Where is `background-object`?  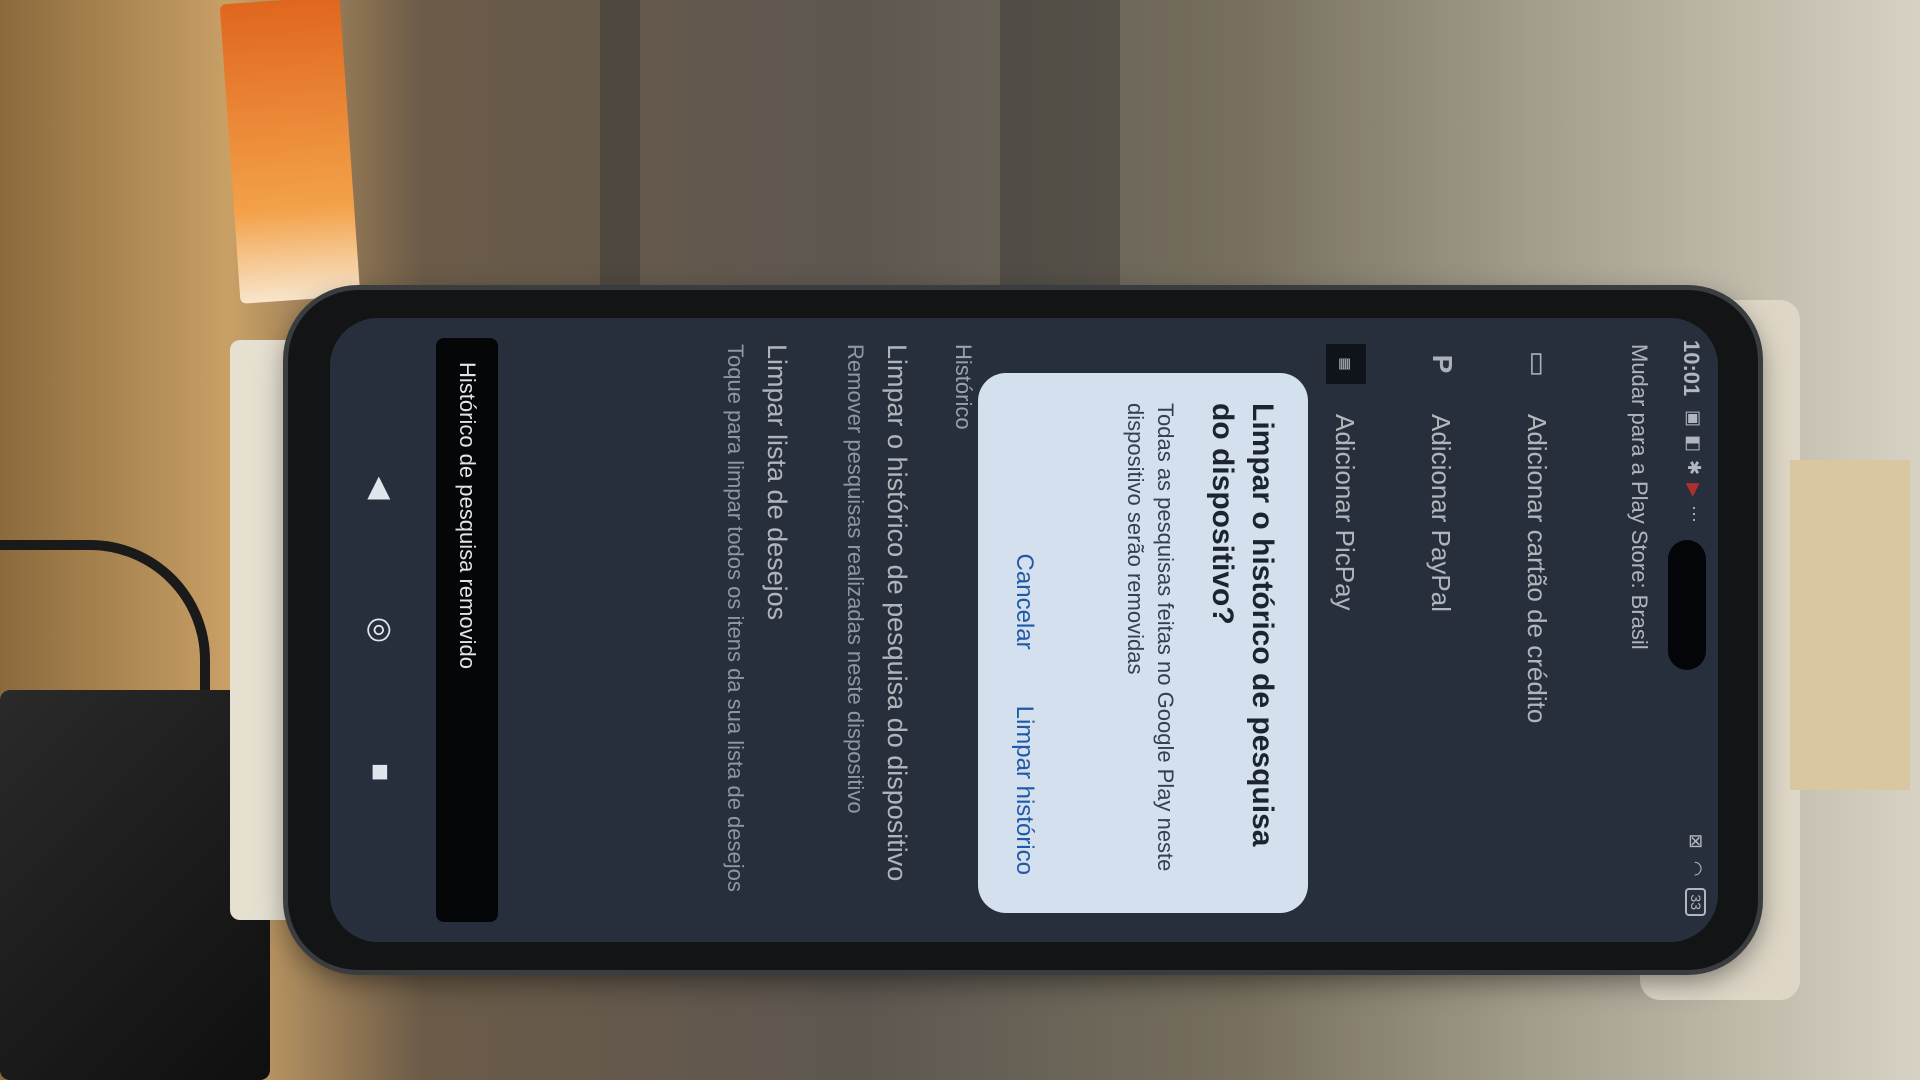 background-object is located at coordinates (290, 152).